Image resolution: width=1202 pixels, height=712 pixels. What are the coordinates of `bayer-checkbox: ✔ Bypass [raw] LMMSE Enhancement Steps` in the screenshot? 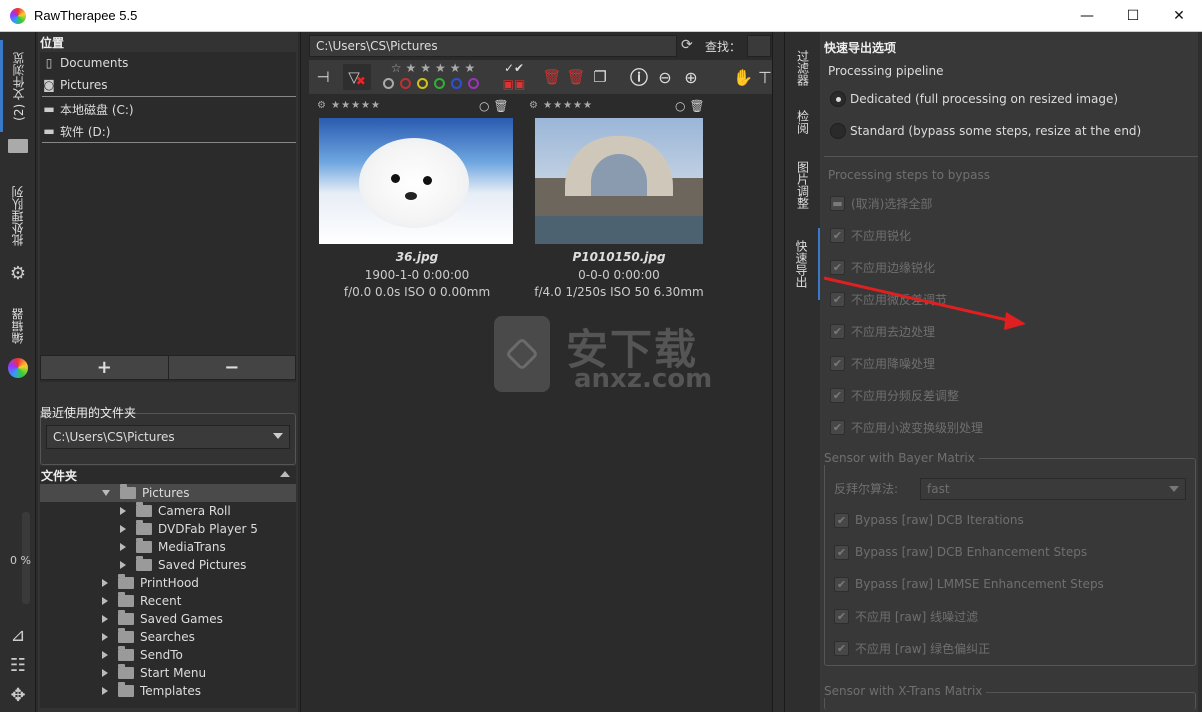 It's located at (969, 584).